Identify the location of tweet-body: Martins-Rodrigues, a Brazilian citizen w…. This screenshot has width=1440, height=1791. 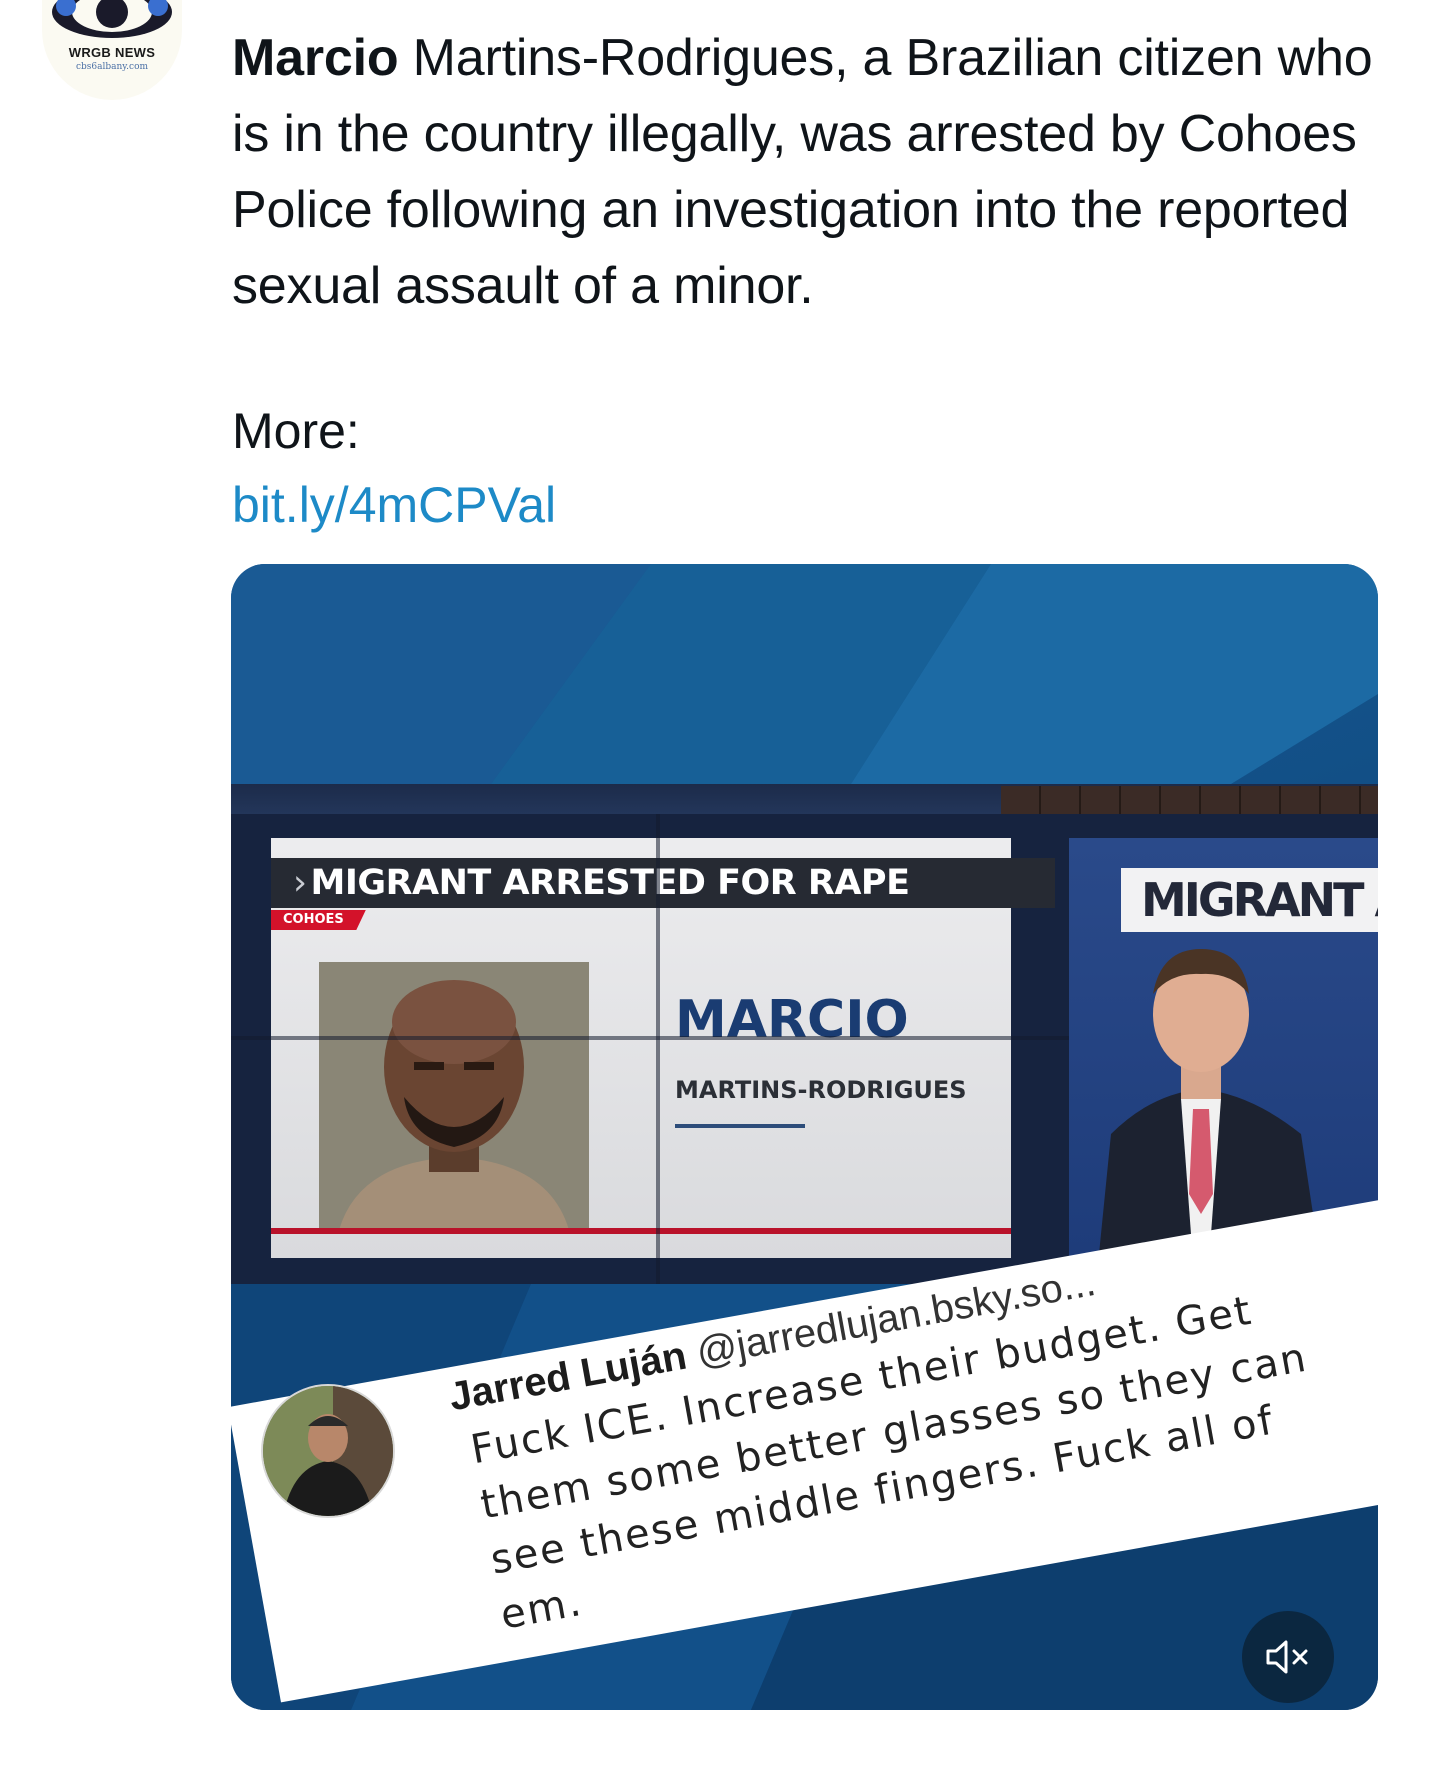
(802, 172).